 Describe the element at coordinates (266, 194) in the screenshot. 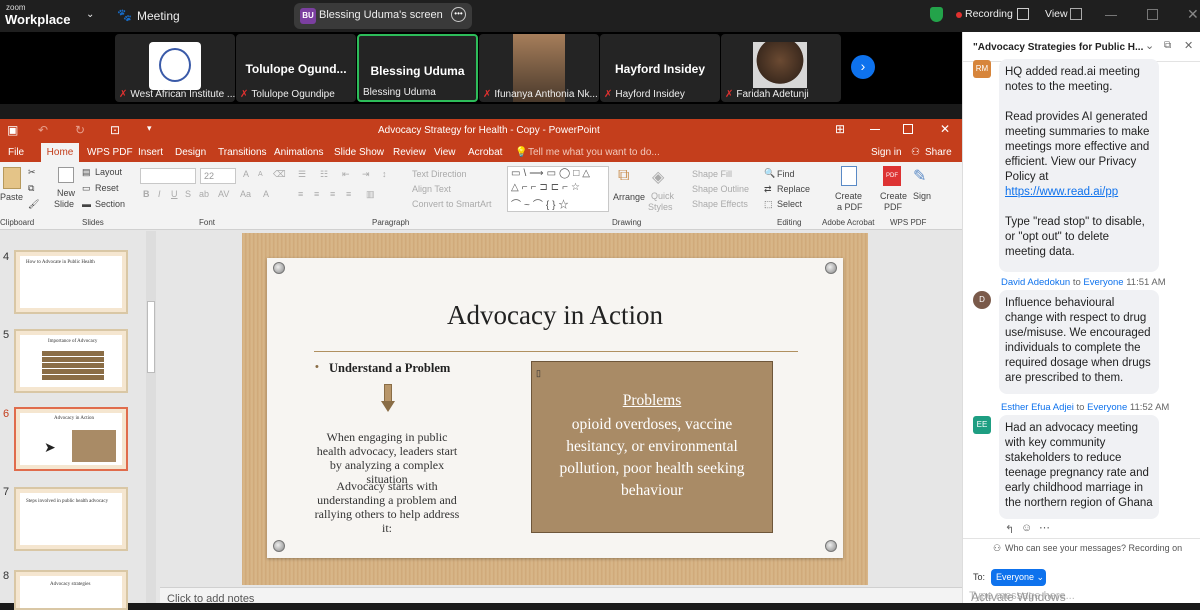

I see `font-color-icon: A` at that location.